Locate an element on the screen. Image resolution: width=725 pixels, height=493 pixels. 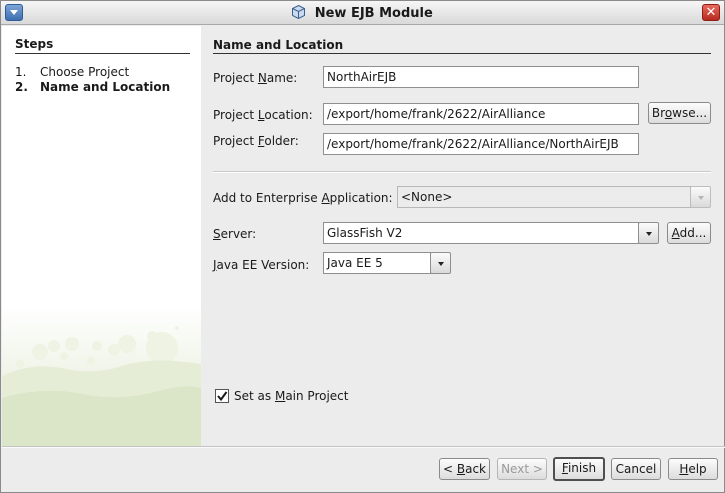
java-ee-version-label: Java EE Version: is located at coordinates (261, 265).